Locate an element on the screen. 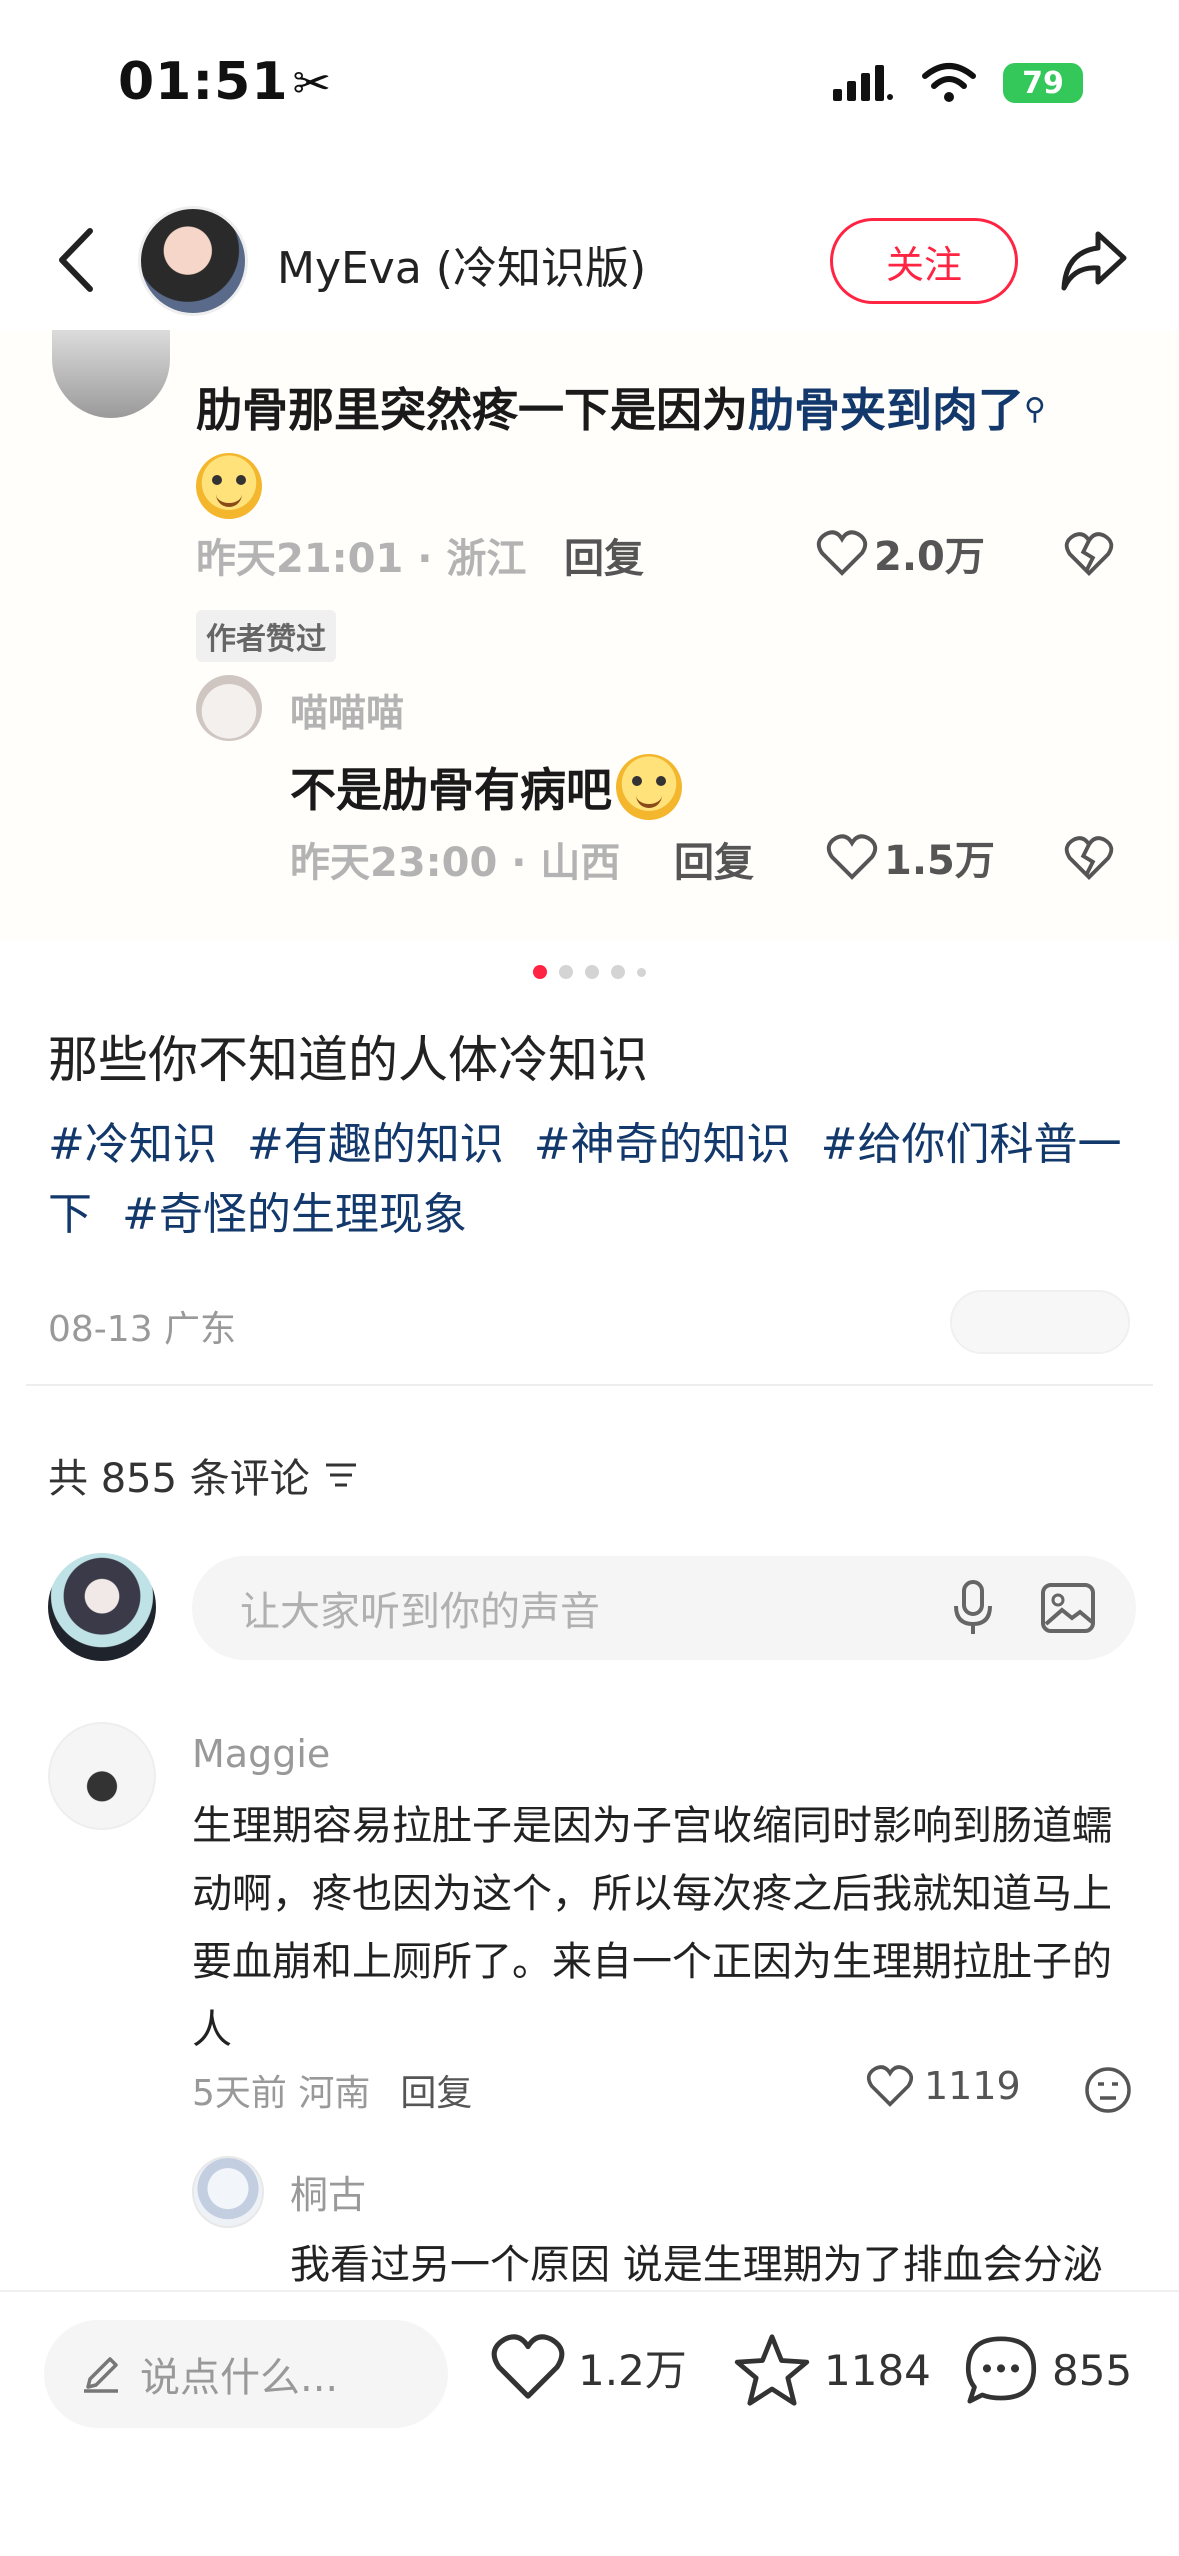 This screenshot has height=2556, width=1179. dizzy-emoji-icon is located at coordinates (229, 485).